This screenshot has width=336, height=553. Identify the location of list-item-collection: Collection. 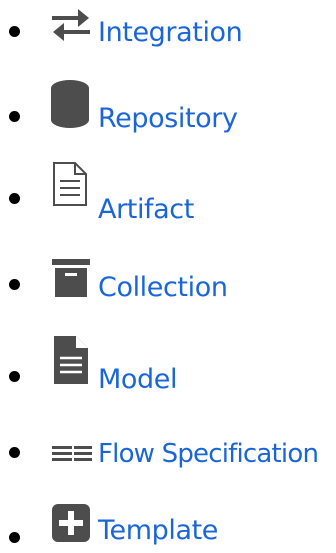
(168, 280).